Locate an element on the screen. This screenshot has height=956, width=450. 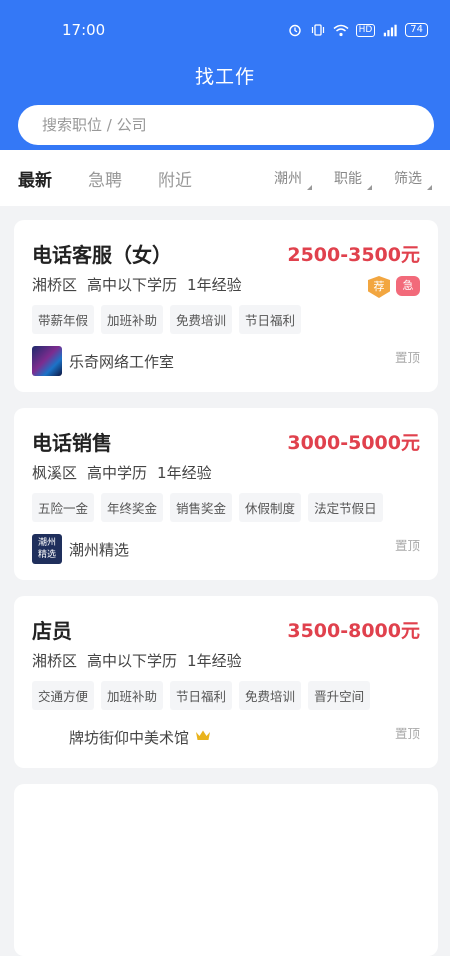
tab-urgent: 急聘 is located at coordinates (105, 178).